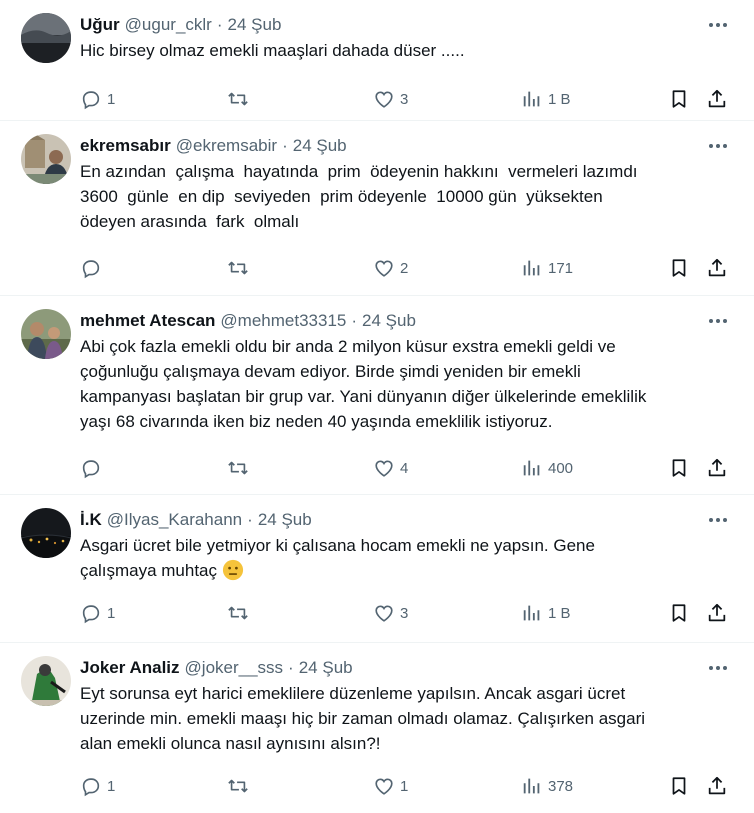  I want to click on like-button: 1, so click(390, 786).